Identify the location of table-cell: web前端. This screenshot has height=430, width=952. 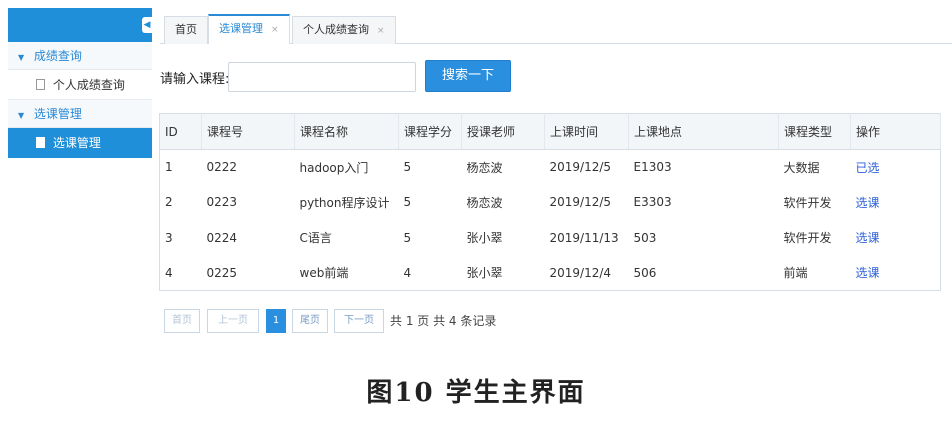
(324, 273).